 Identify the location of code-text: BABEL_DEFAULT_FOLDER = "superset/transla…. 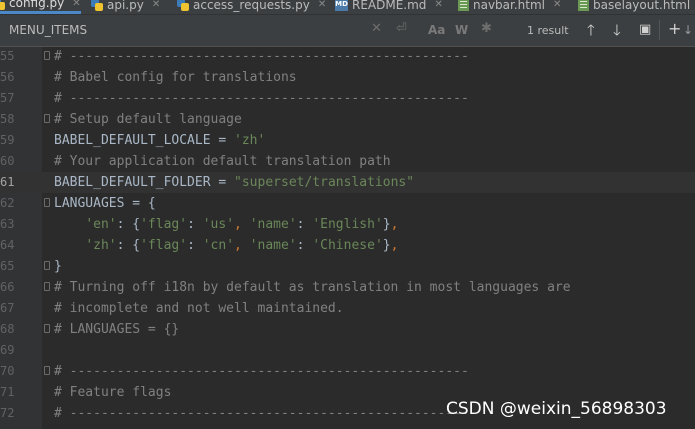
(234, 182).